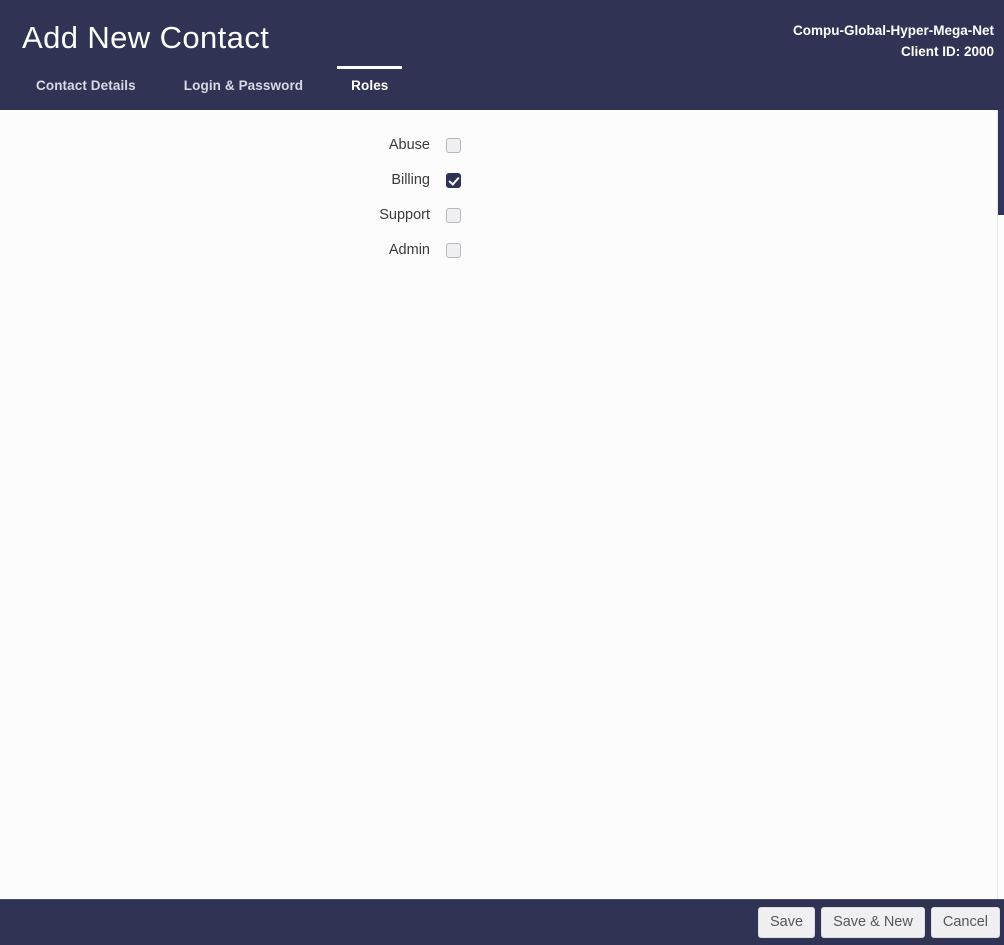 The height and width of the screenshot is (945, 1004). What do you see at coordinates (146, 37) in the screenshot?
I see `page-title: Add New Contact` at bounding box center [146, 37].